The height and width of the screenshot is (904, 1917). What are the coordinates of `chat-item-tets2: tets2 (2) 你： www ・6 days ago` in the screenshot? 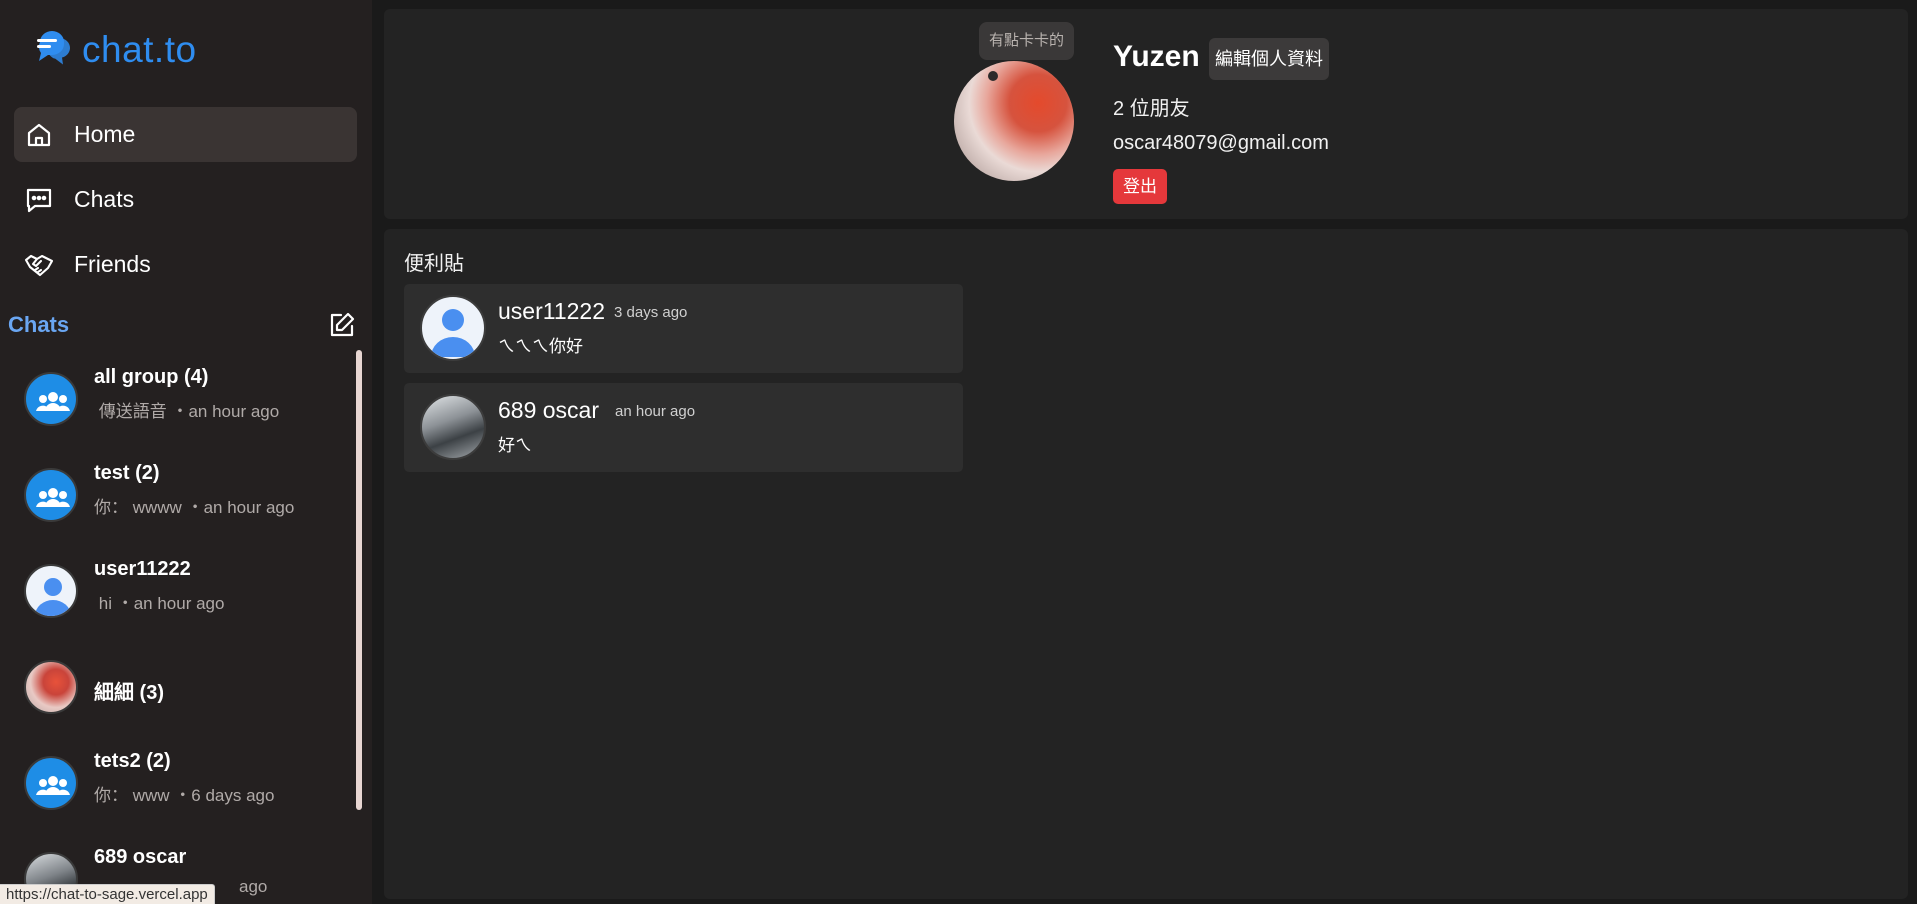 It's located at (176, 783).